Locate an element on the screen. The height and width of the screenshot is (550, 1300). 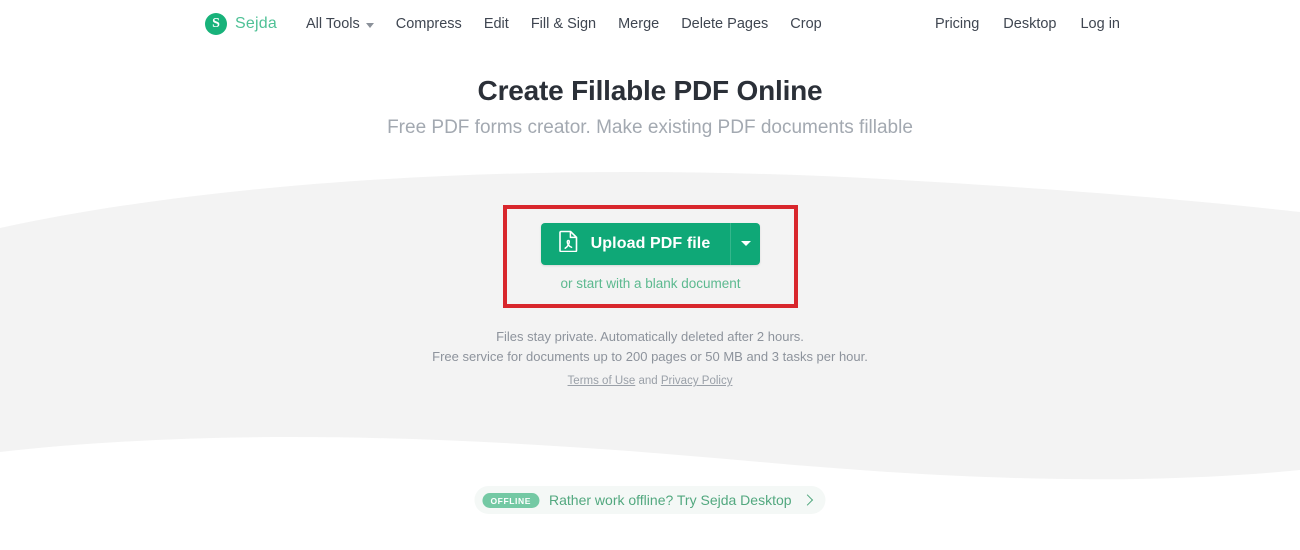
chevron-down-icon is located at coordinates (369, 25).